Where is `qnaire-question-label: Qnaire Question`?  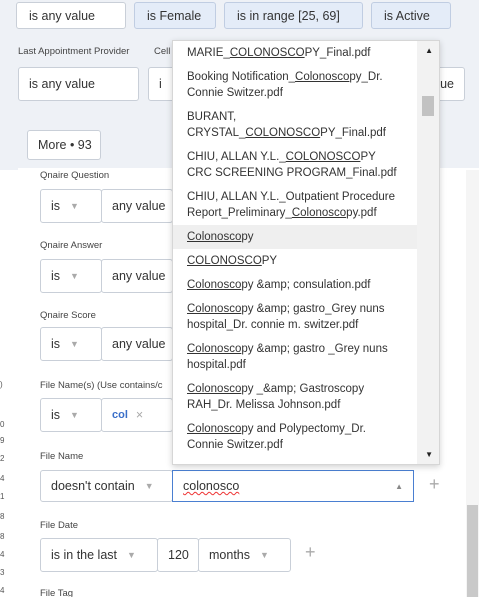 qnaire-question-label: Qnaire Question is located at coordinates (75, 175).